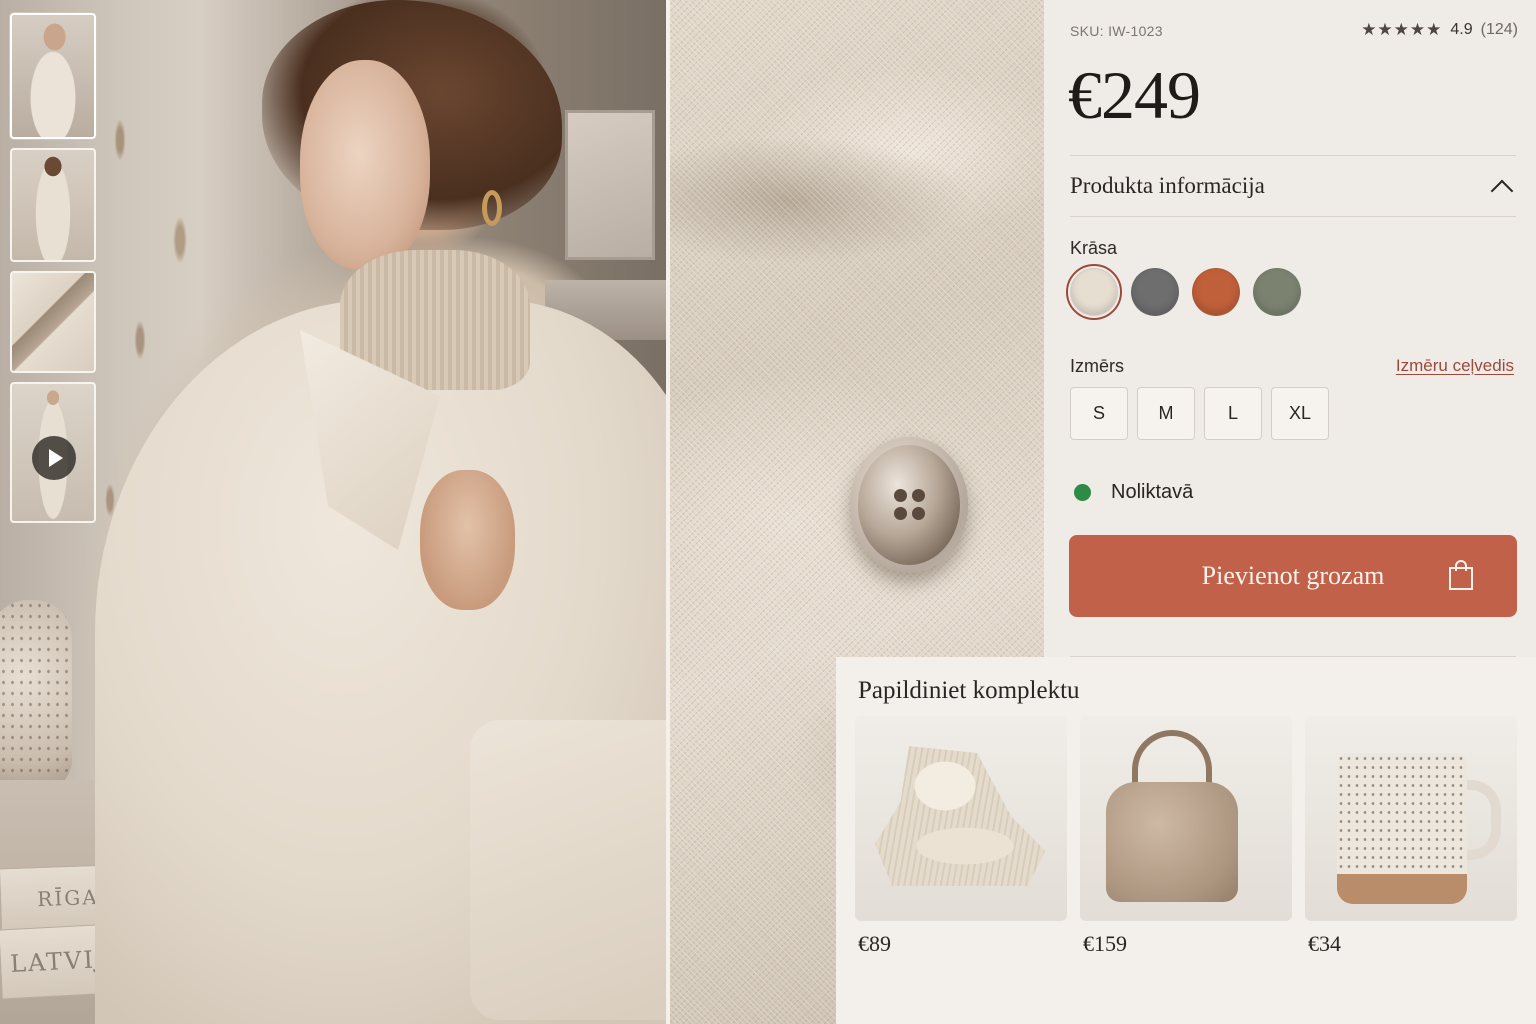  I want to click on vase, so click(36, 695).